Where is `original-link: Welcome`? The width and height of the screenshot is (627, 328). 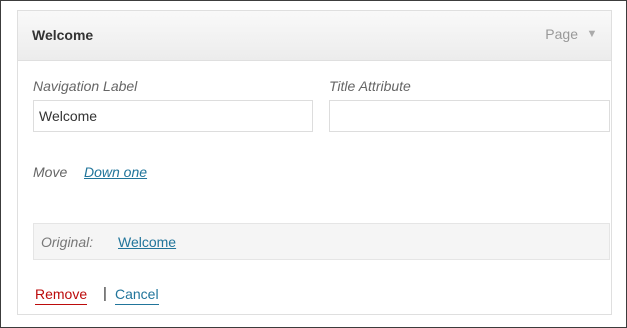
original-link: Welcome is located at coordinates (147, 242).